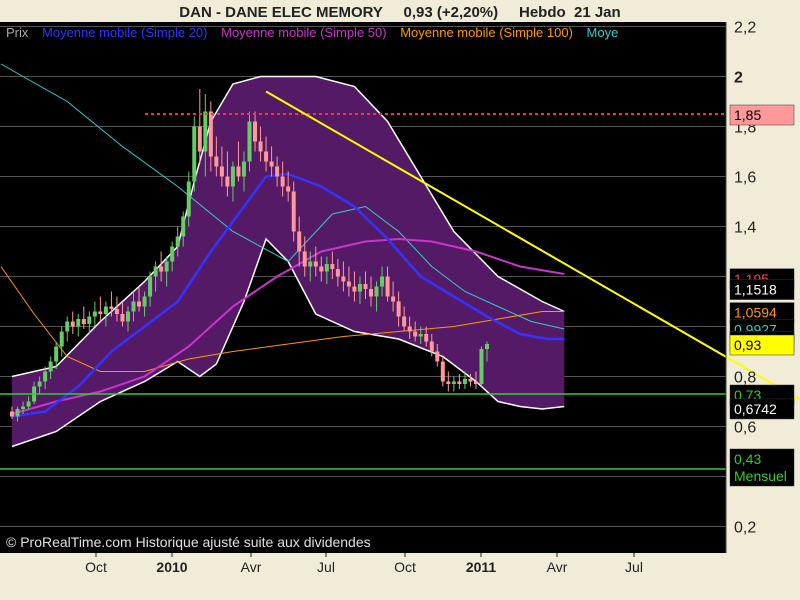  I want to click on price-label: 1,85, so click(762, 115).